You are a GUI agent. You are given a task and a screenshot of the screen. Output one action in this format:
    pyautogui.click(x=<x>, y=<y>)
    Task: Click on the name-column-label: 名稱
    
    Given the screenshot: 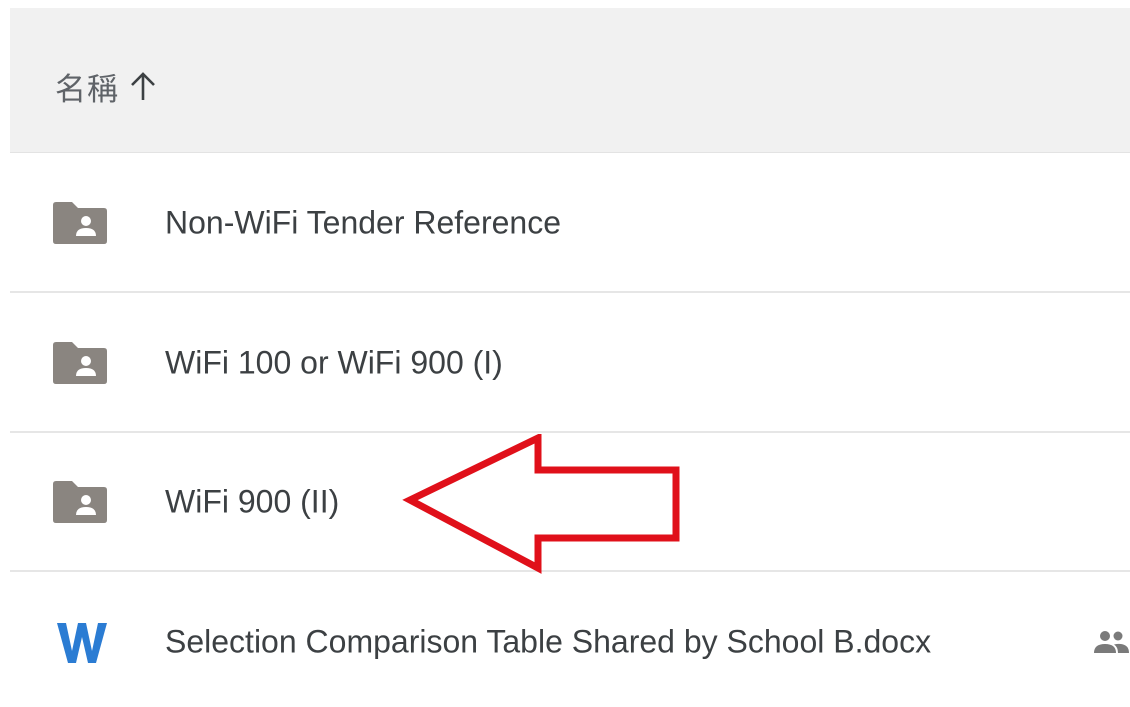 What is the action you would take?
    pyautogui.click(x=87, y=90)
    